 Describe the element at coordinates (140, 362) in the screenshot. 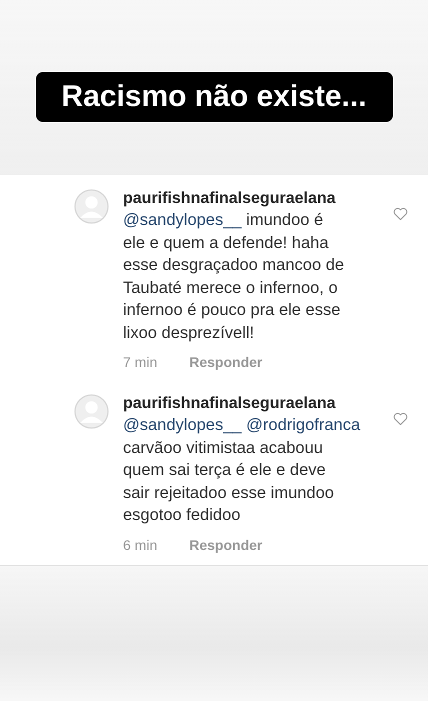

I see `comment-time: 7 min` at that location.